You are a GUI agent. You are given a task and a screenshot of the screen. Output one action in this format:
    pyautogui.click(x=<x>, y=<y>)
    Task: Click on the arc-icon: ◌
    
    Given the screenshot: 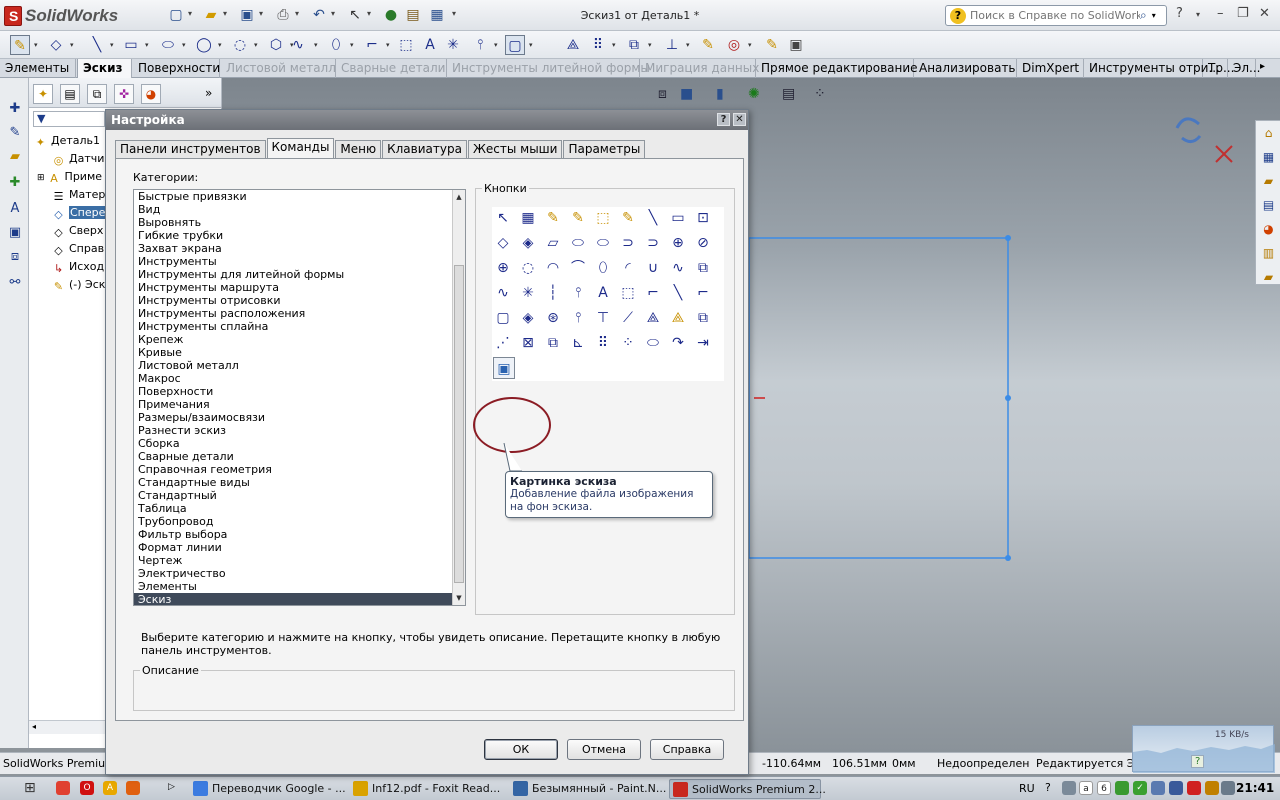 What is the action you would take?
    pyautogui.click(x=240, y=45)
    